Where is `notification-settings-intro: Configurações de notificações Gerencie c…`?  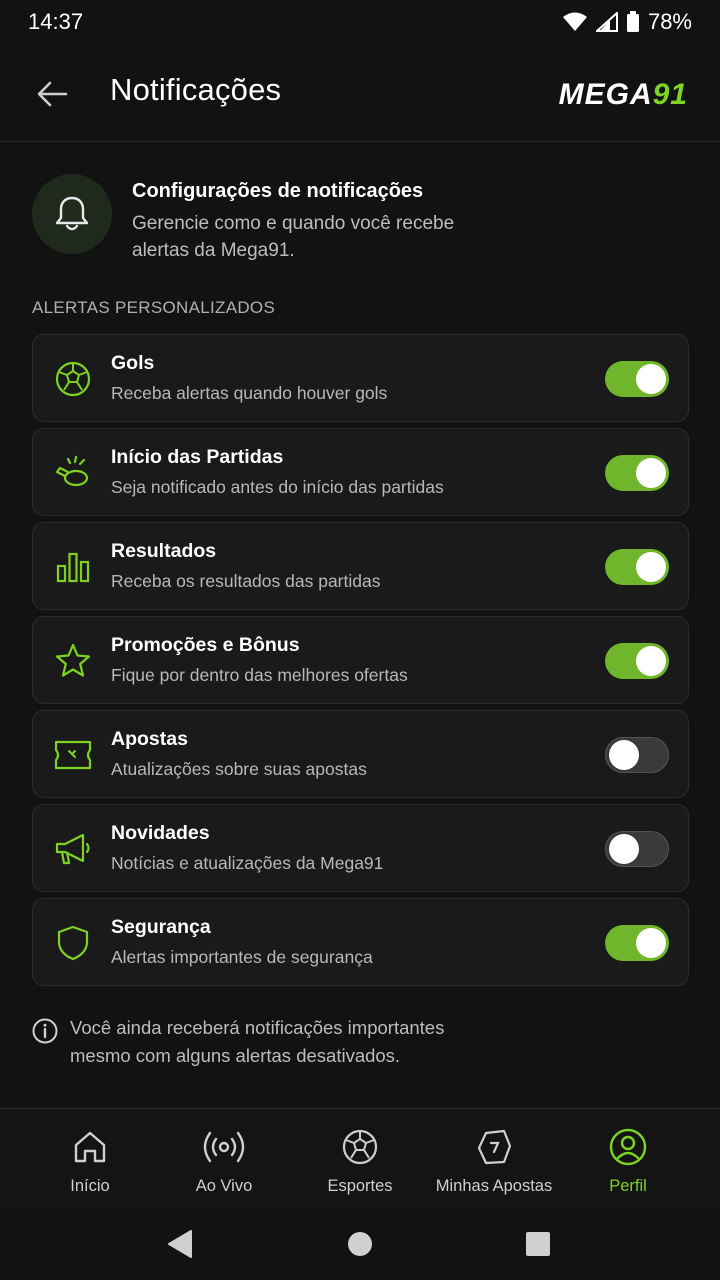
notification-settings-intro: Configurações de notificações Gerencie c… is located at coordinates (362, 219).